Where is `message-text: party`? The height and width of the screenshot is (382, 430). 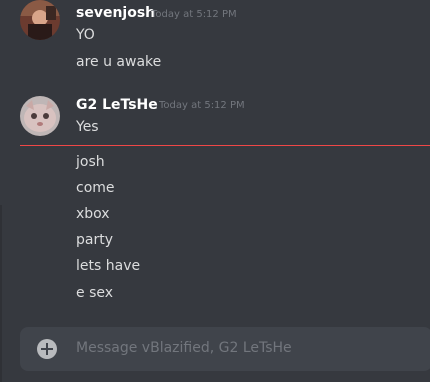 message-text: party is located at coordinates (94, 240).